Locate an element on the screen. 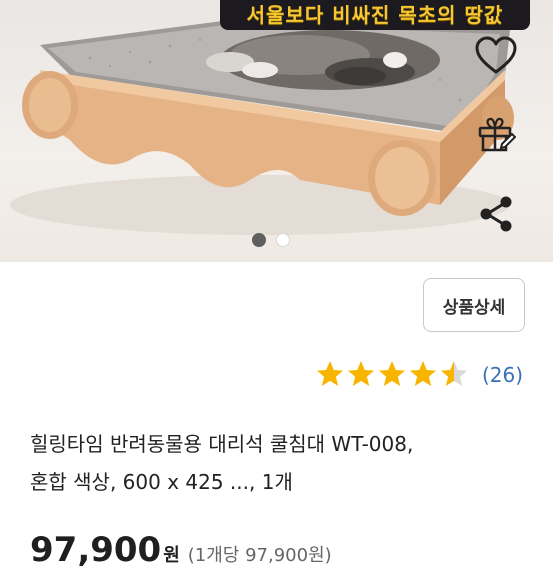  gift-button is located at coordinates (496, 134).